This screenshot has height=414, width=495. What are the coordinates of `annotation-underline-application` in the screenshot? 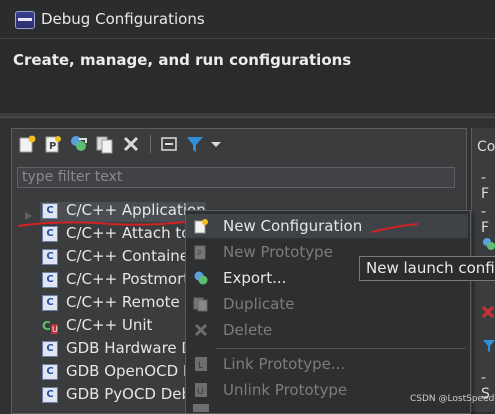 It's located at (101, 224).